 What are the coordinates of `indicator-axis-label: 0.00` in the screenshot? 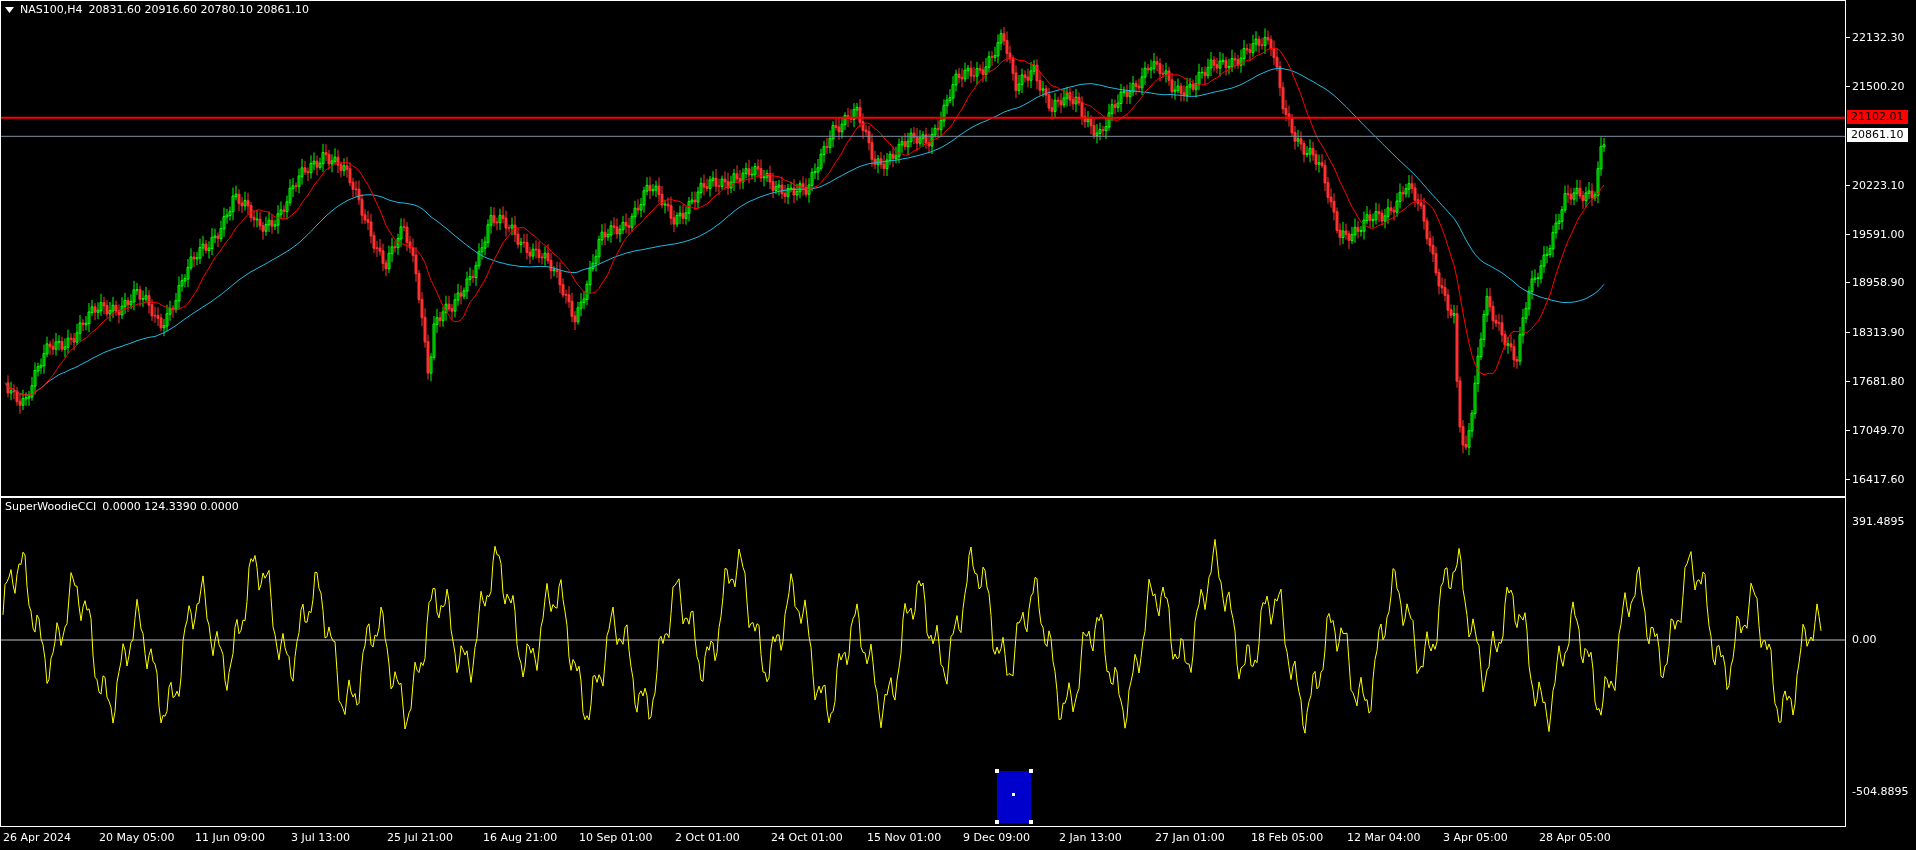 It's located at (1864, 639).